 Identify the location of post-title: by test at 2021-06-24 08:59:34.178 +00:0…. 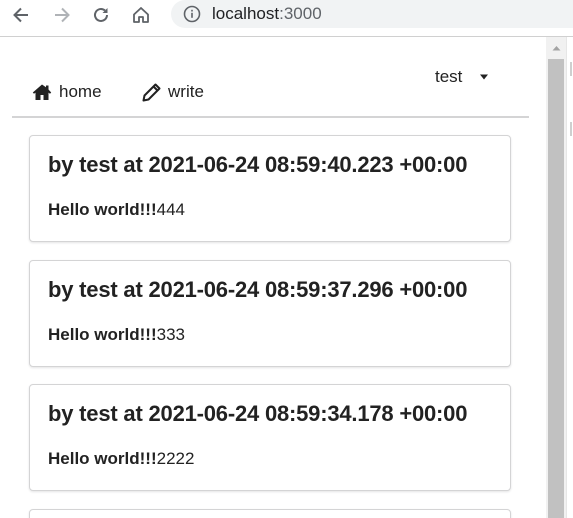
(258, 413).